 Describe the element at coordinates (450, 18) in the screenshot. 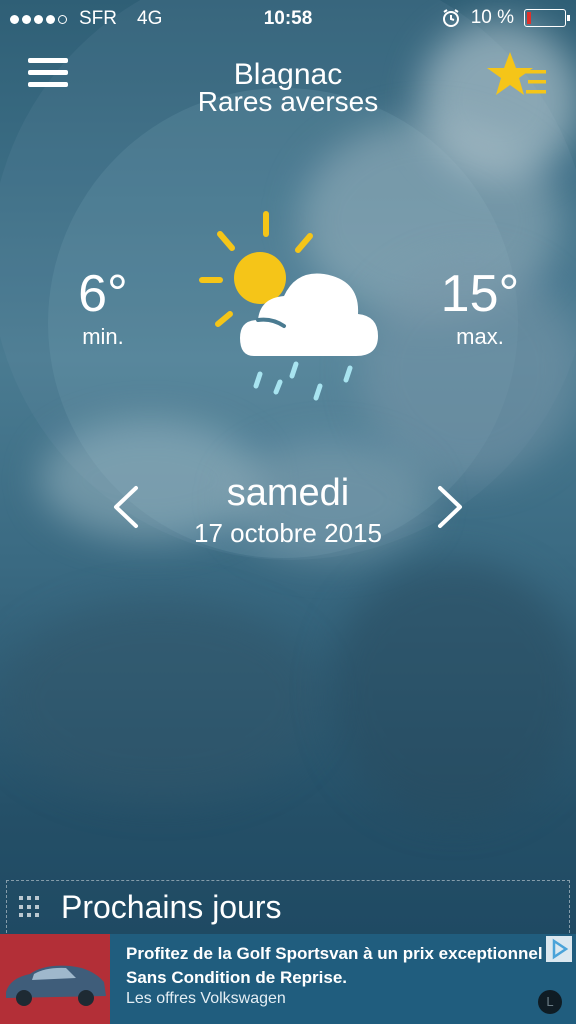

I see `alarm-icon` at that location.